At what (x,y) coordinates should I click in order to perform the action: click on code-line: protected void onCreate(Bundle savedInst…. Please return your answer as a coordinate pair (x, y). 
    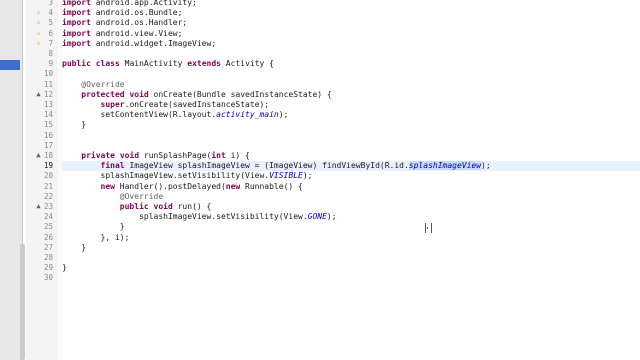
    Looking at the image, I should click on (351, 95).